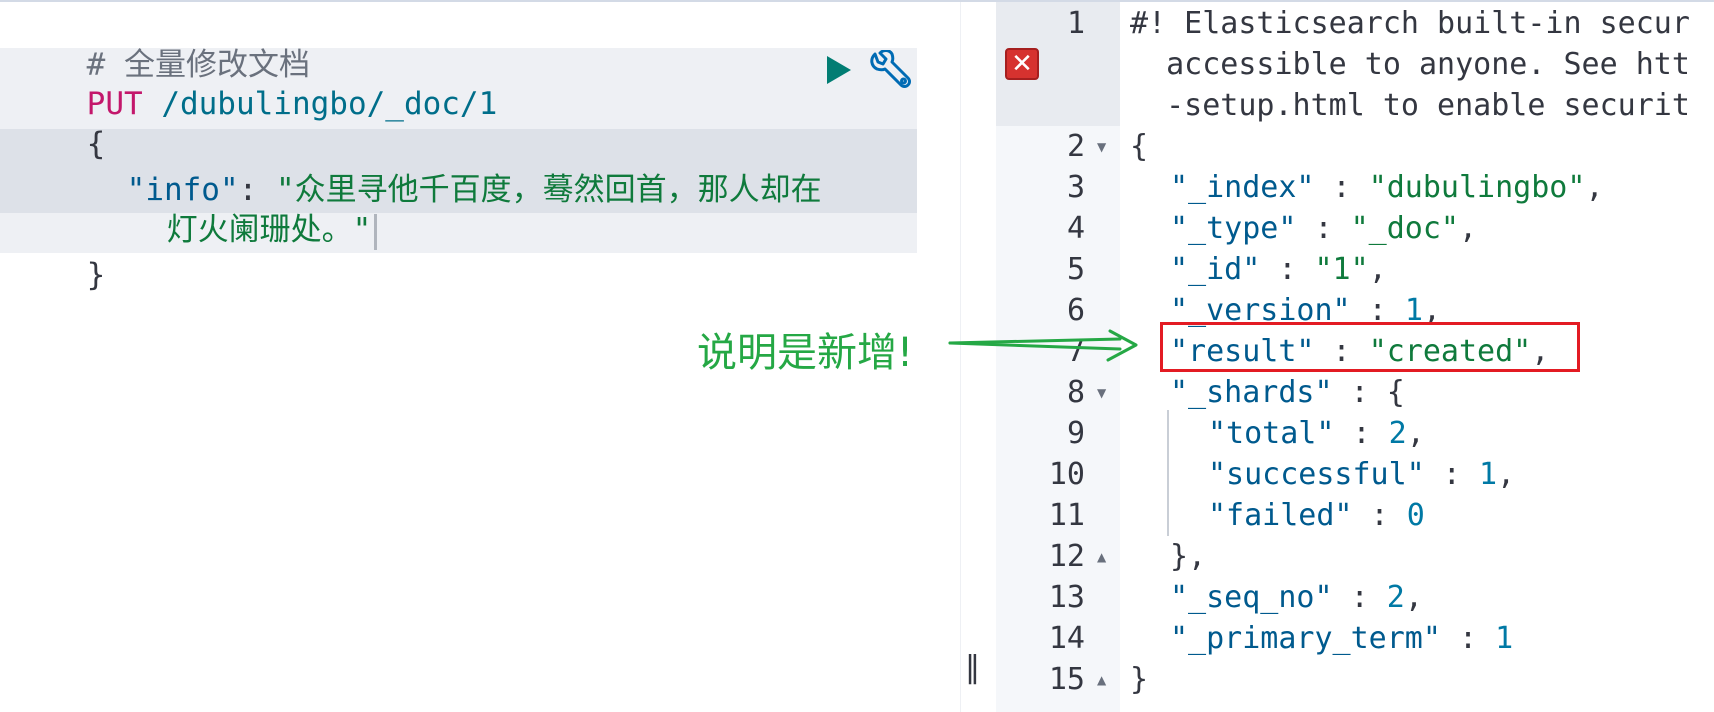 This screenshot has width=1714, height=712. I want to click on json-key: "_type", so click(1233, 228).